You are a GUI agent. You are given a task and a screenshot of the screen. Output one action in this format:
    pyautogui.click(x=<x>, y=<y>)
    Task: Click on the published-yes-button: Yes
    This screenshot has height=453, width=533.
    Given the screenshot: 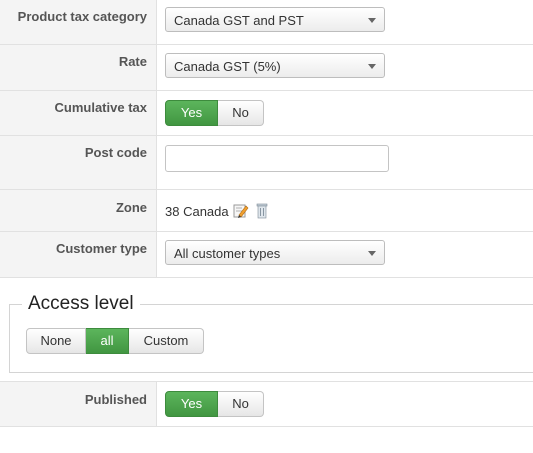 What is the action you would take?
    pyautogui.click(x=191, y=404)
    